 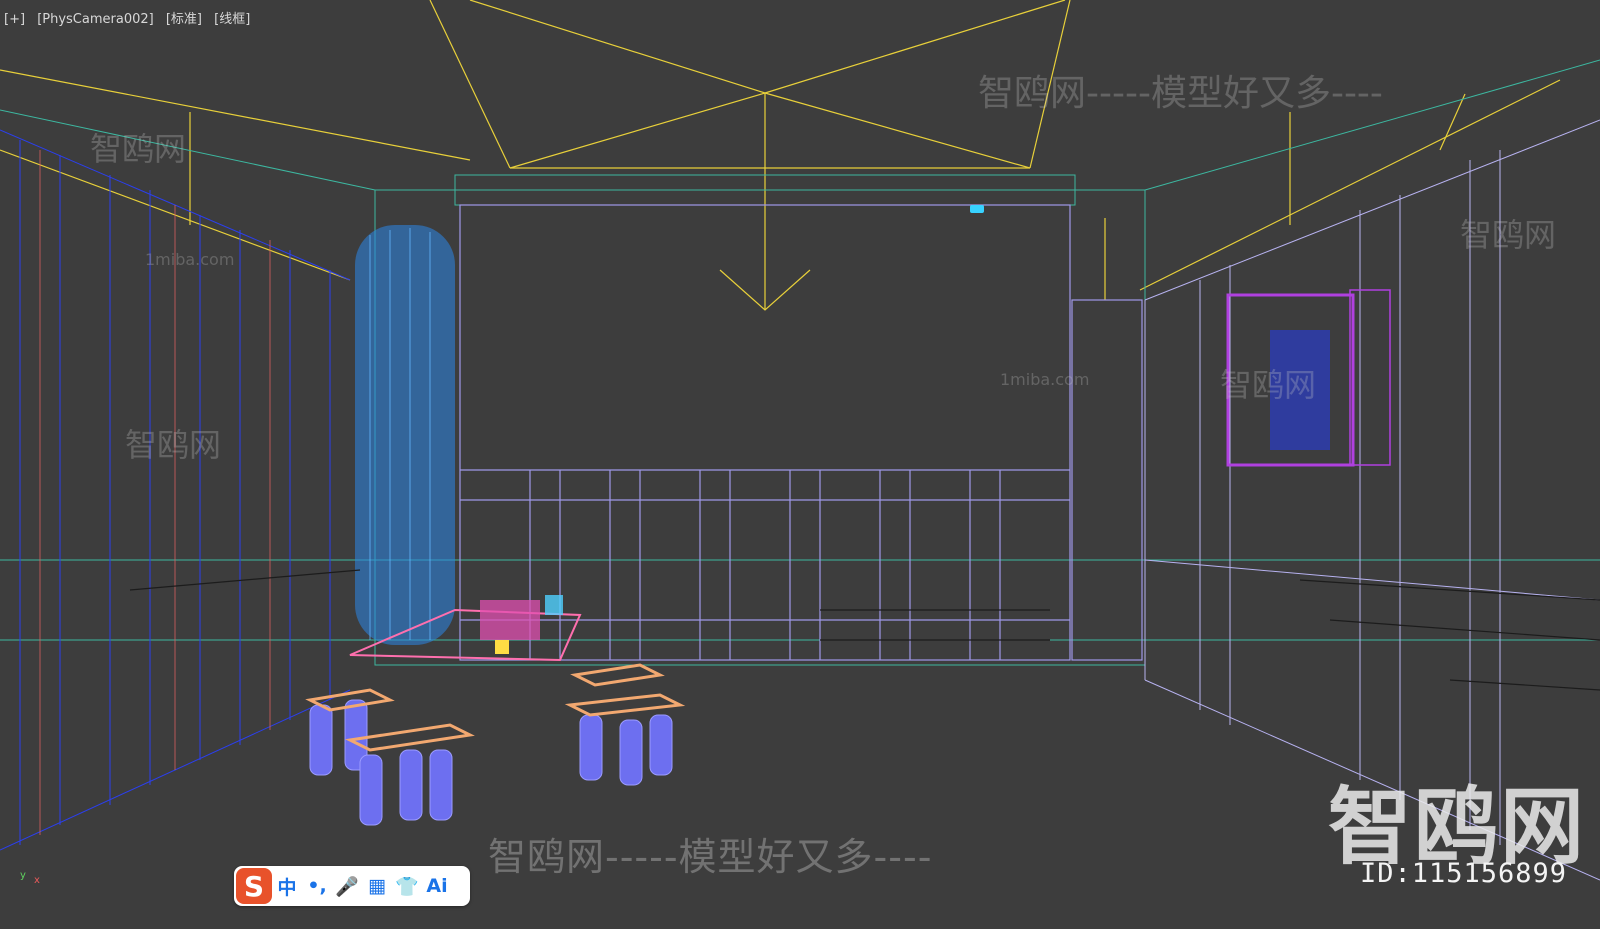 I want to click on viewport-display-wireframe: [线框], so click(x=232, y=19).